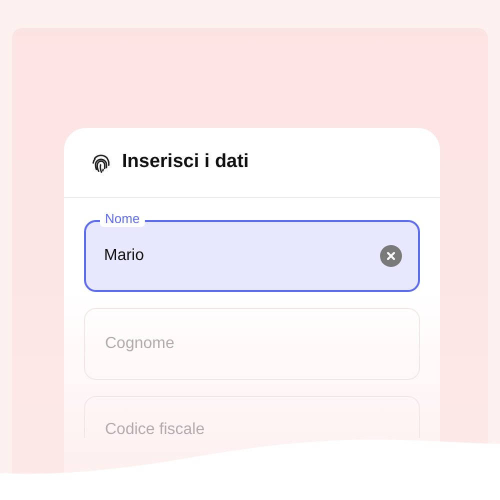  What do you see at coordinates (252, 344) in the screenshot?
I see `input-field: Cognome` at bounding box center [252, 344].